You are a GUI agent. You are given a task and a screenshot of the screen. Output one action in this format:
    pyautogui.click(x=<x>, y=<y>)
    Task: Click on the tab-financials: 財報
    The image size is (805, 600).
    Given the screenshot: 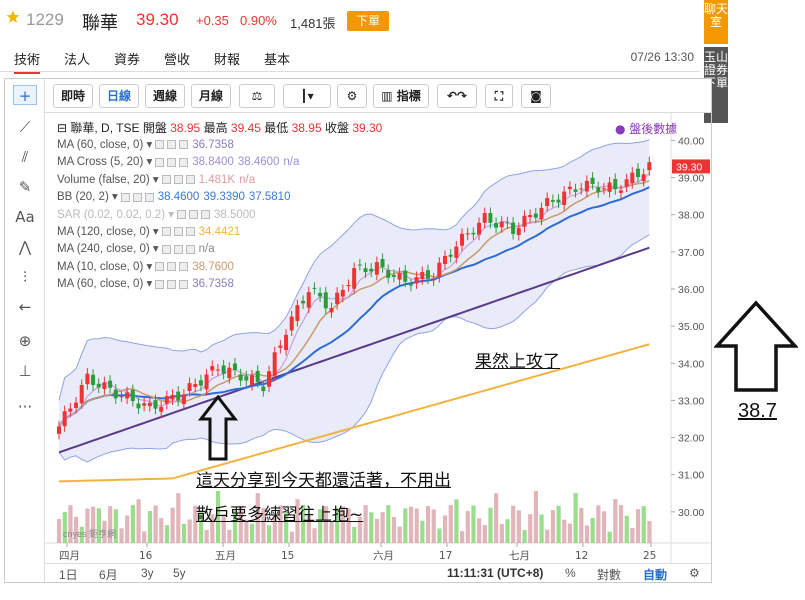 What is the action you would take?
    pyautogui.click(x=227, y=58)
    